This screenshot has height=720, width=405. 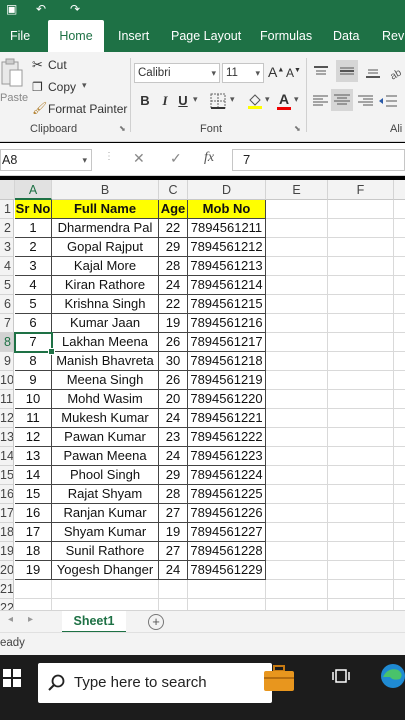 I want to click on orientation-icon: ab, so click(x=396, y=73).